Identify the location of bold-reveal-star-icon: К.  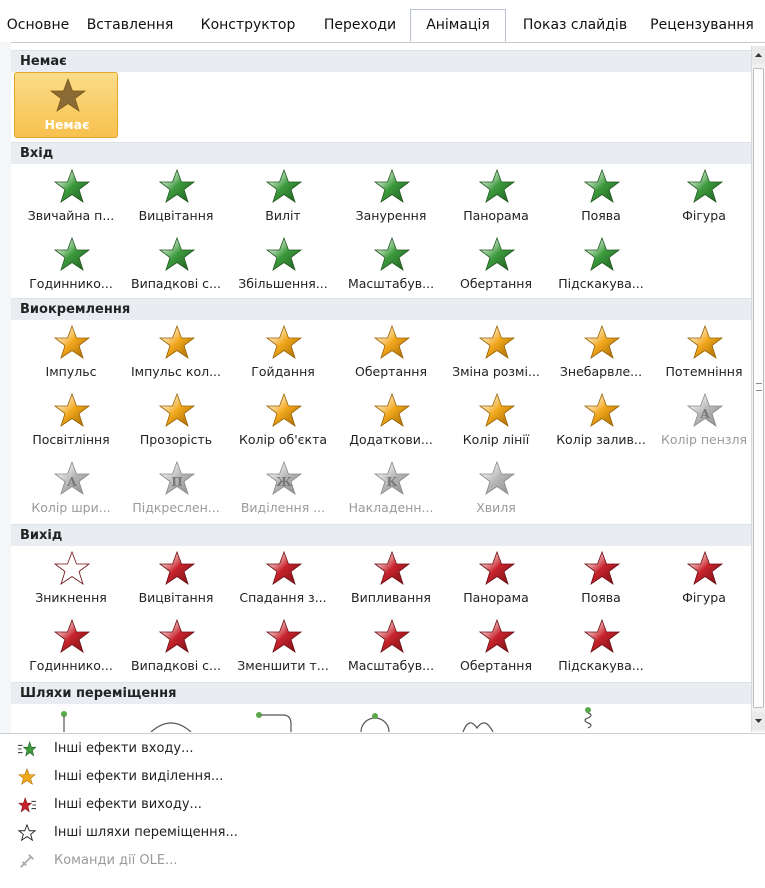
(392, 477).